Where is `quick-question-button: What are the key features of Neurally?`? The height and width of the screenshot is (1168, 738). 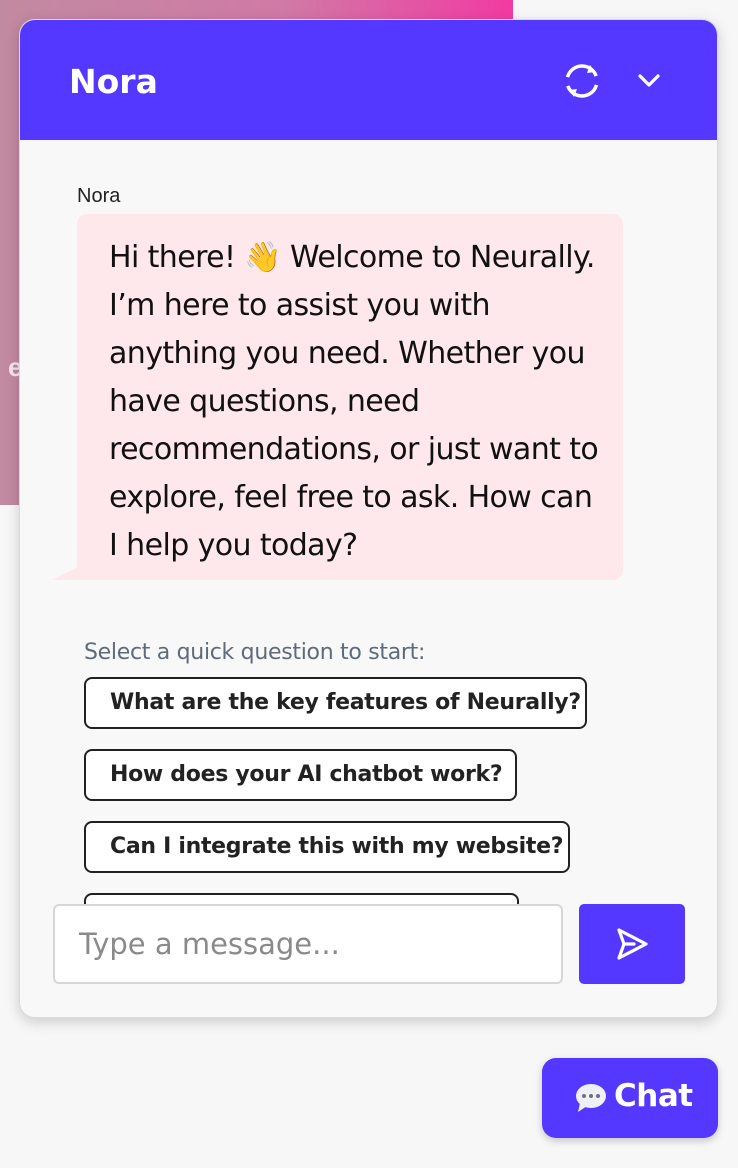 quick-question-button: What are the key features of Neurally? is located at coordinates (335, 703).